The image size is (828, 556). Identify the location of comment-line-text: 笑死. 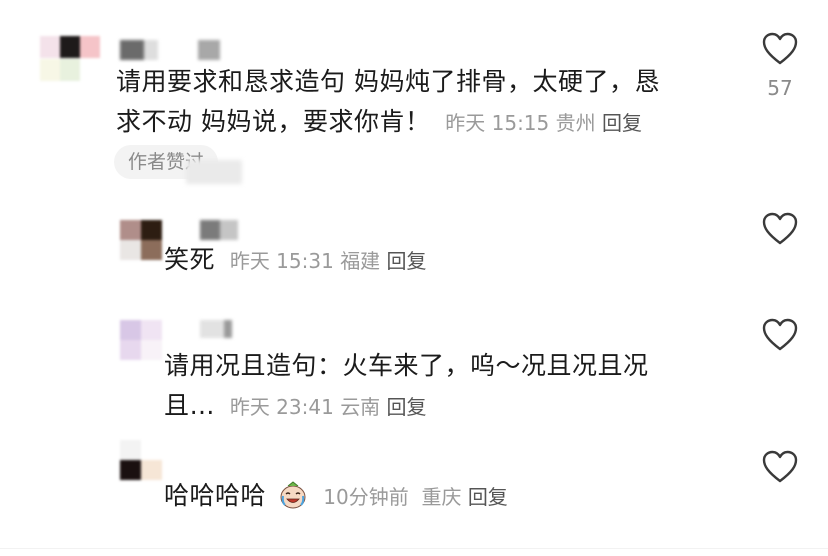
(190, 259).